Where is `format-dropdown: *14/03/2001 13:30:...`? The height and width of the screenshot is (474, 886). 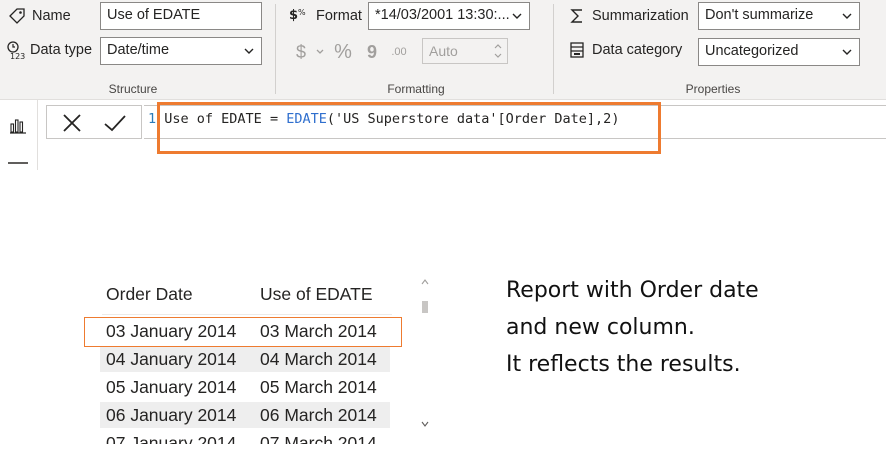
format-dropdown: *14/03/2001 13:30:... is located at coordinates (449, 16).